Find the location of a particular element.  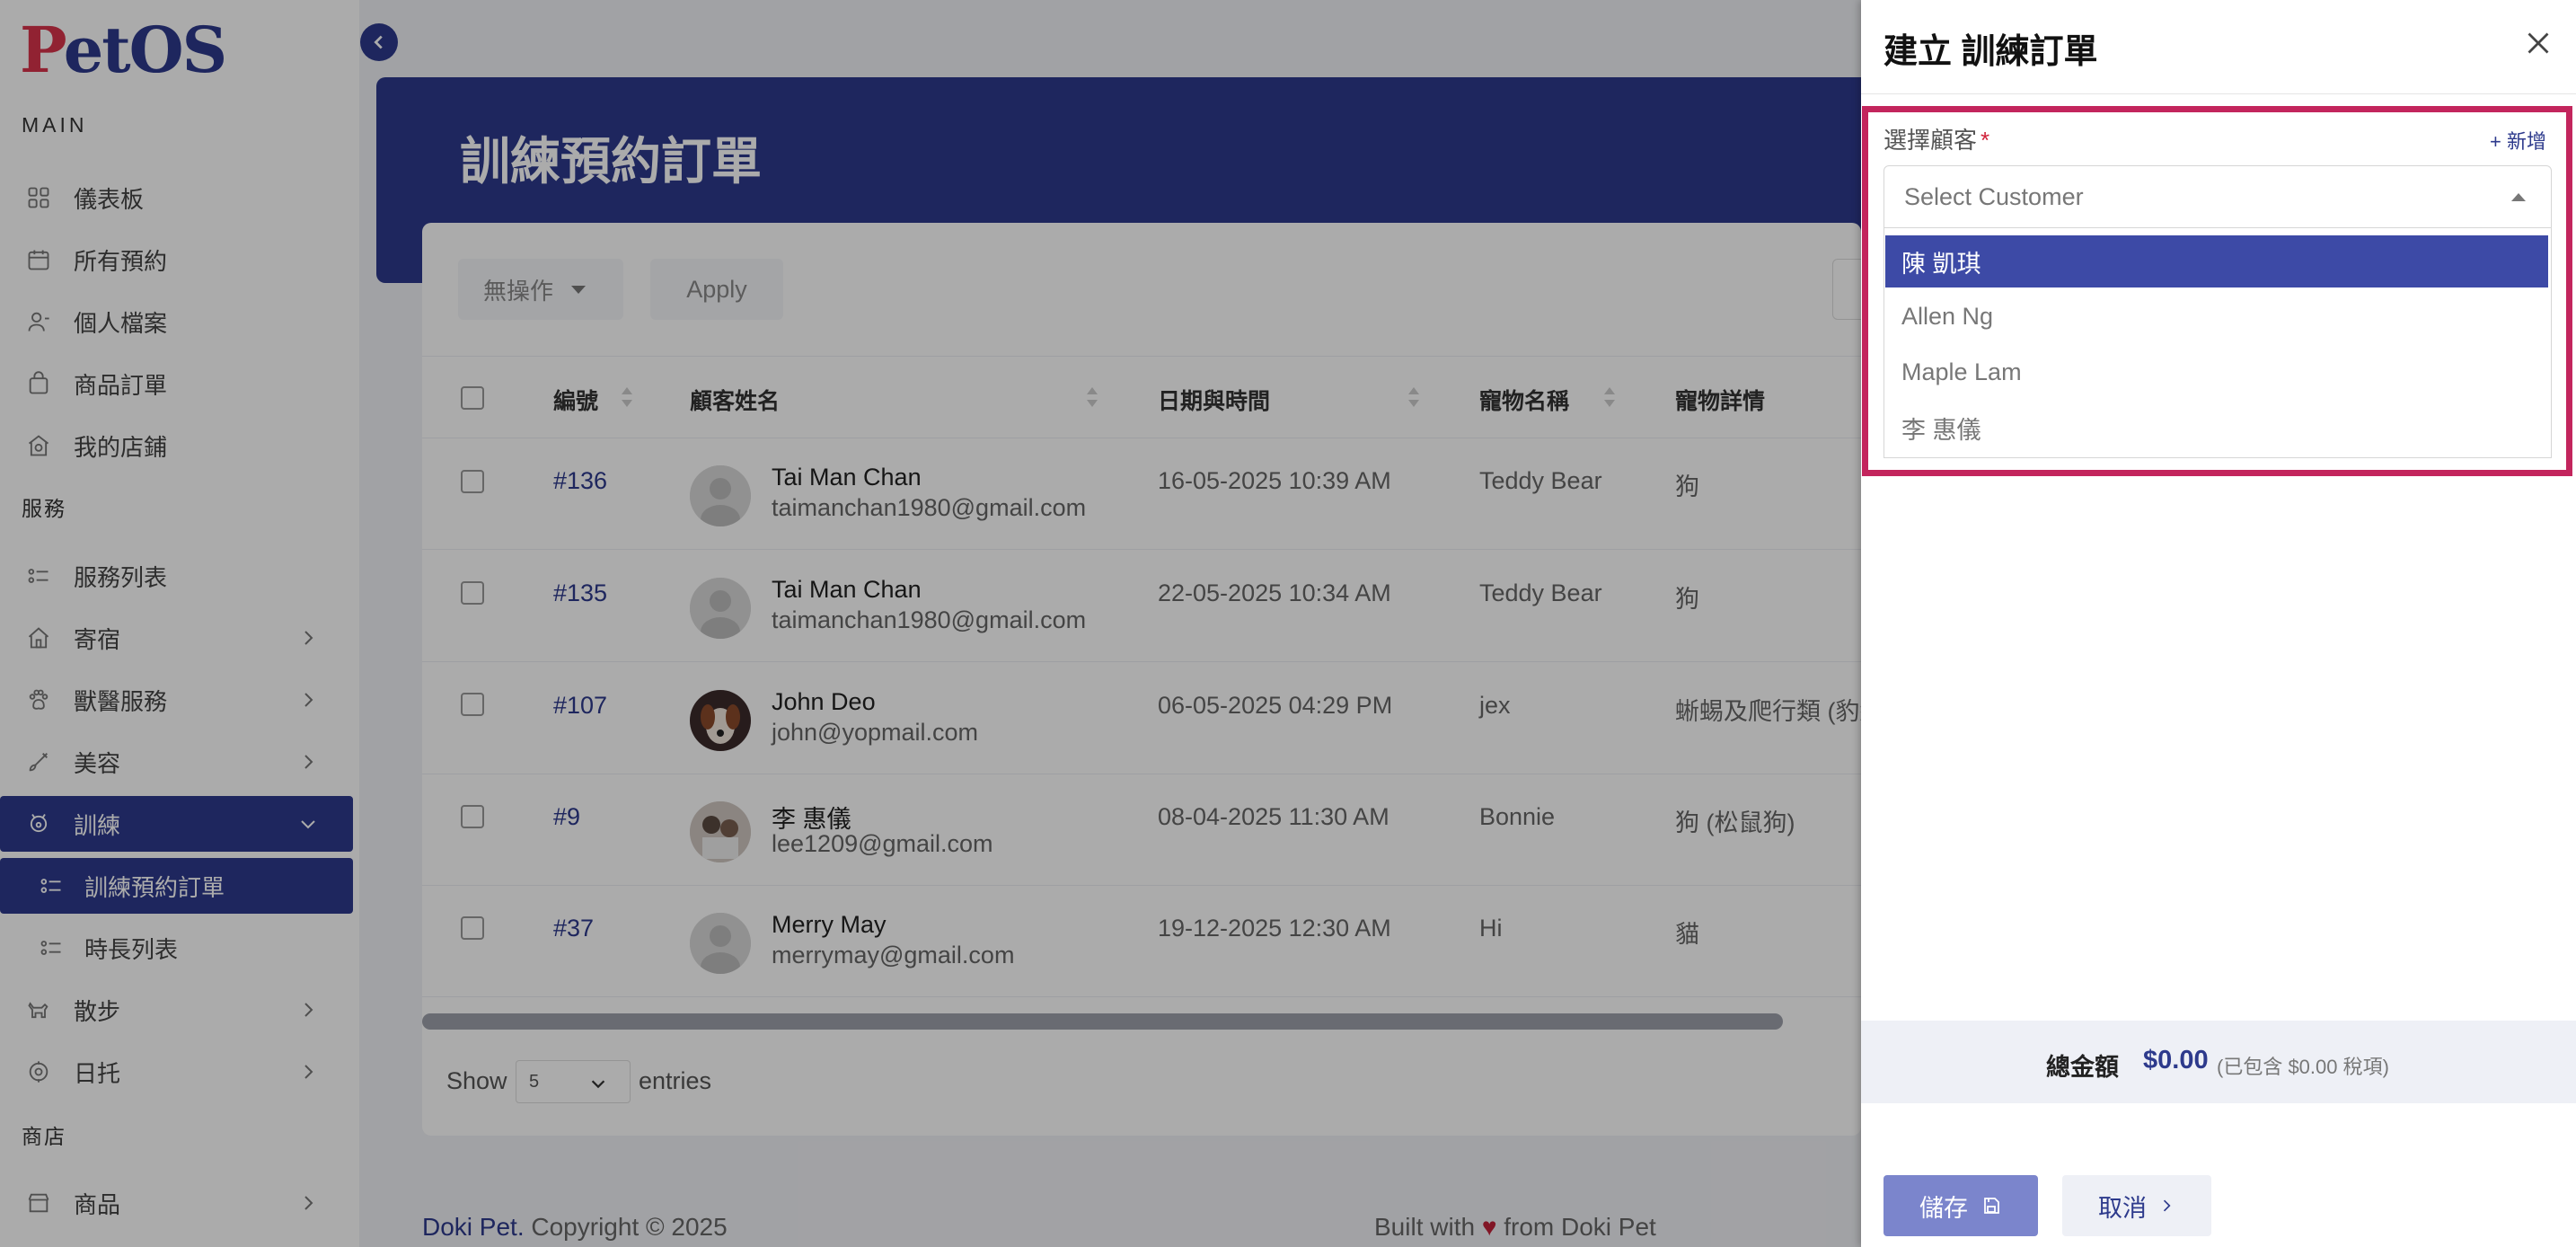

save-button: 儲存 is located at coordinates (1960, 1206).